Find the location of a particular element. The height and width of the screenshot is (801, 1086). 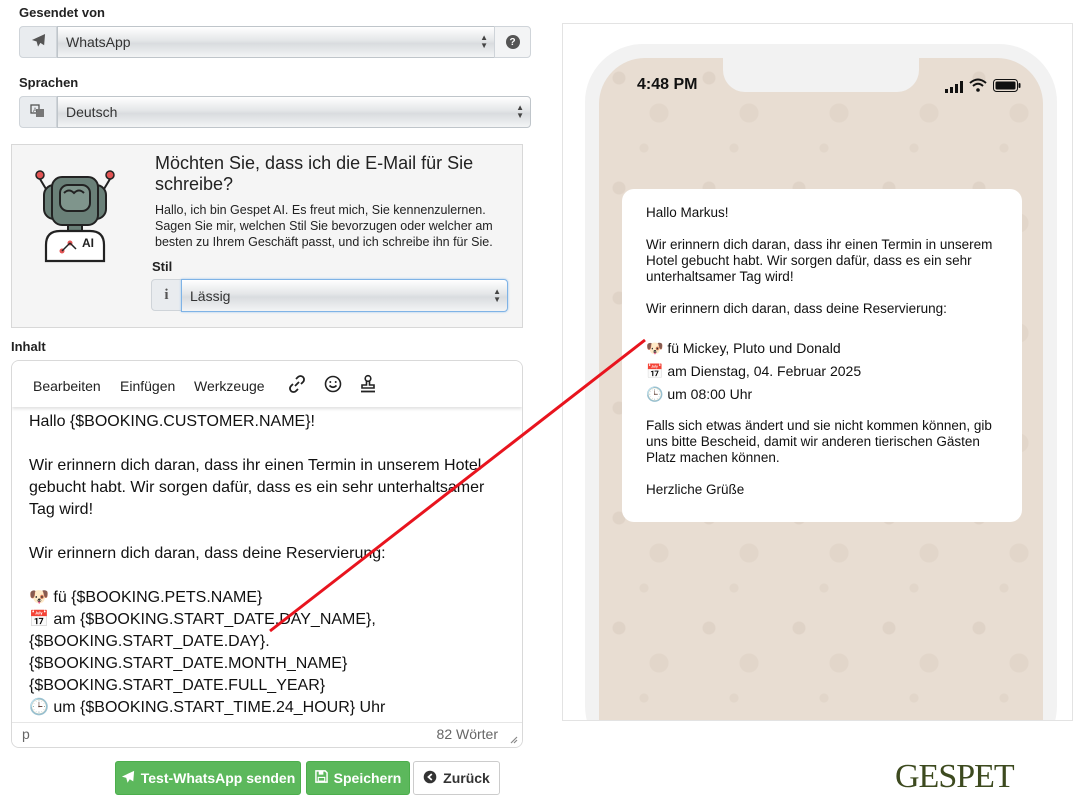

gespet-logo: GESPET is located at coordinates (955, 776).